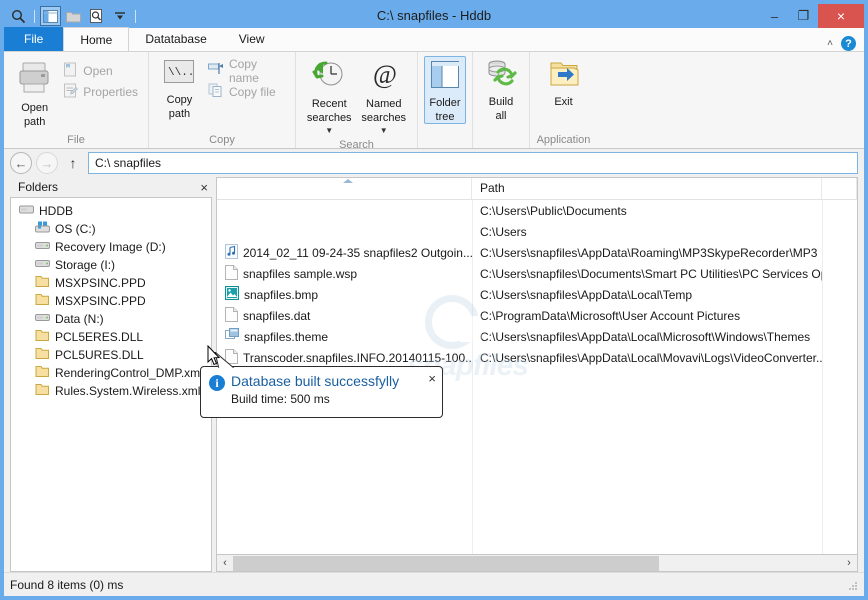  I want to click on copy-path-button: \\... Copy path, so click(179, 88).